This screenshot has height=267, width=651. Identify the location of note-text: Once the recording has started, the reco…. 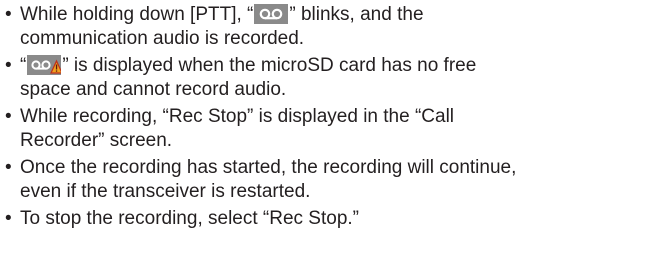
(268, 167).